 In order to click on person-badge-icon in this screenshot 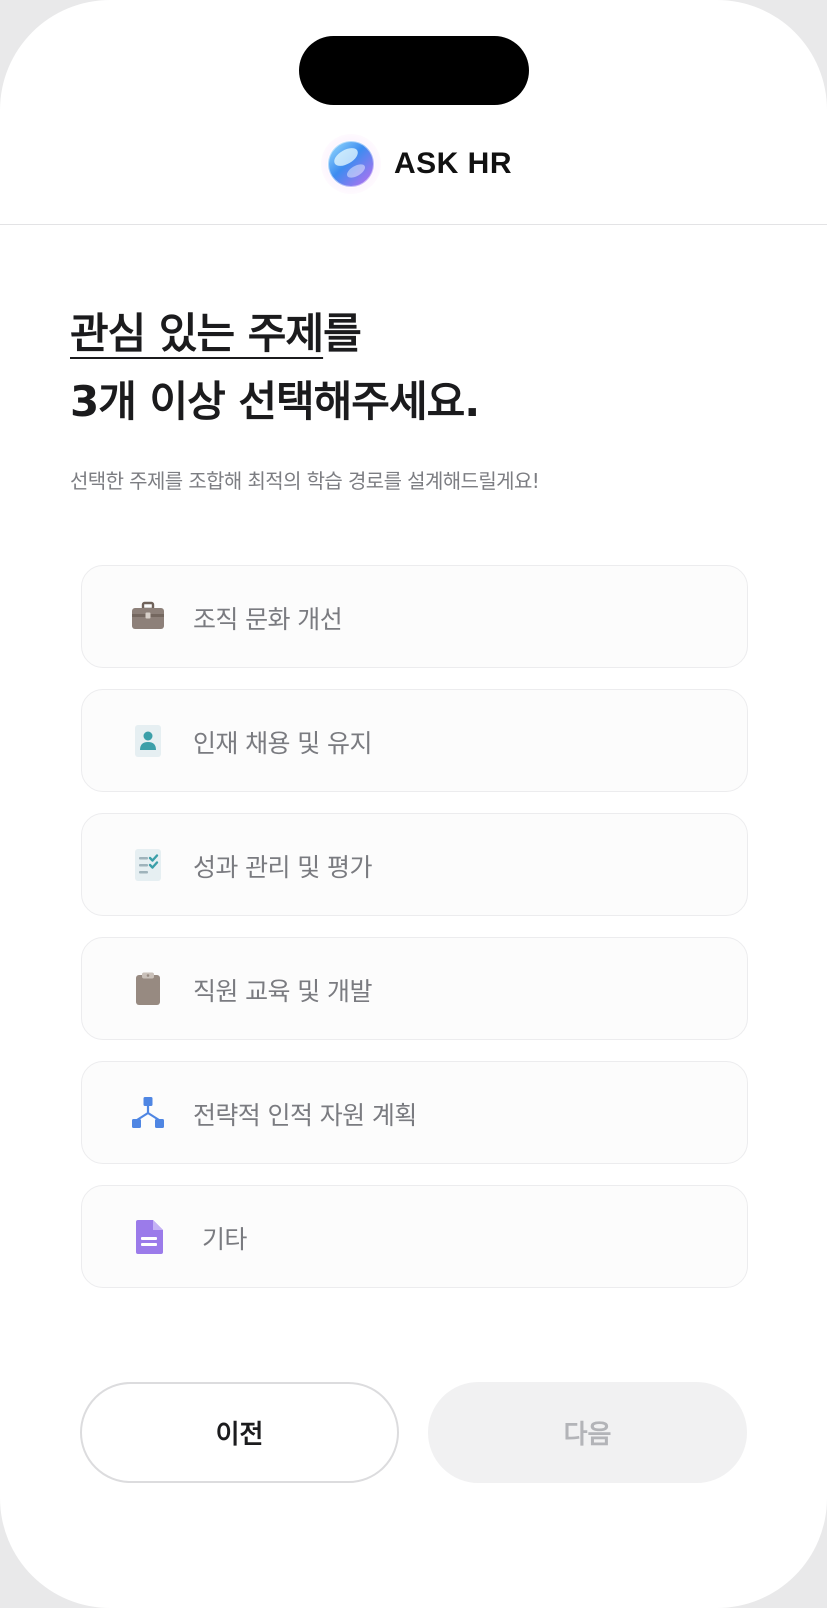, I will do `click(148, 741)`.